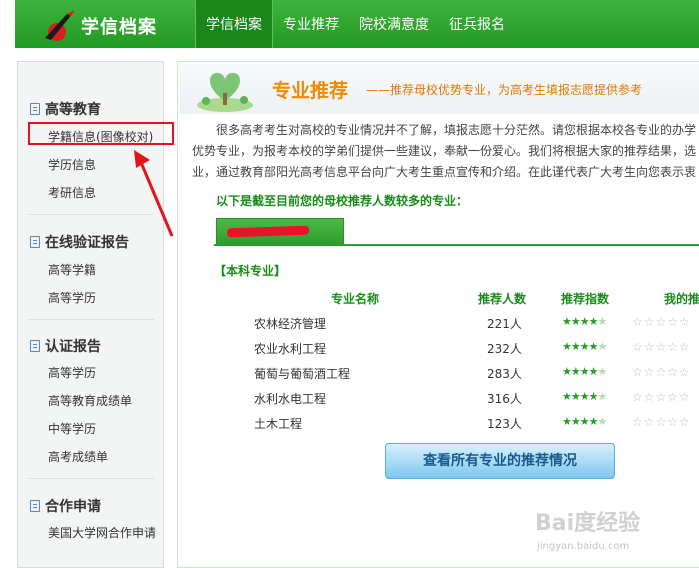 Image resolution: width=699 pixels, height=568 pixels. What do you see at coordinates (119, 27) in the screenshot?
I see `site-title: 学信档案` at bounding box center [119, 27].